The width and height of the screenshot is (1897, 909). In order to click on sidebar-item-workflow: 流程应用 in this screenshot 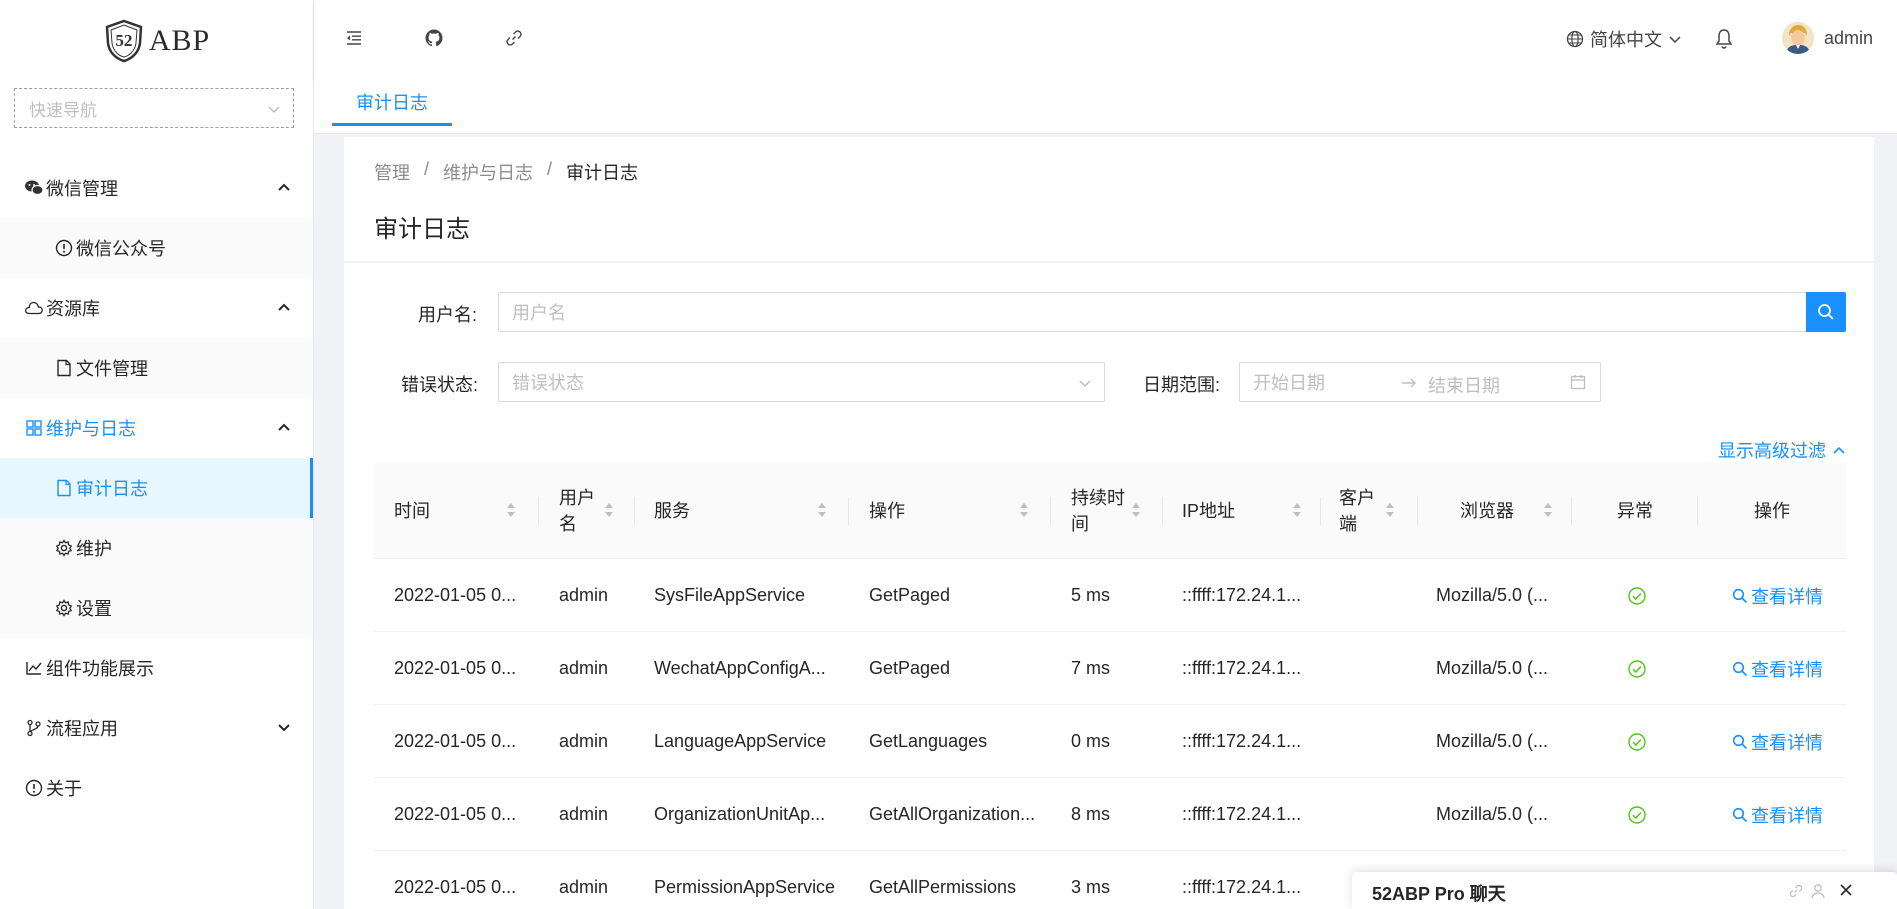, I will do `click(156, 728)`.